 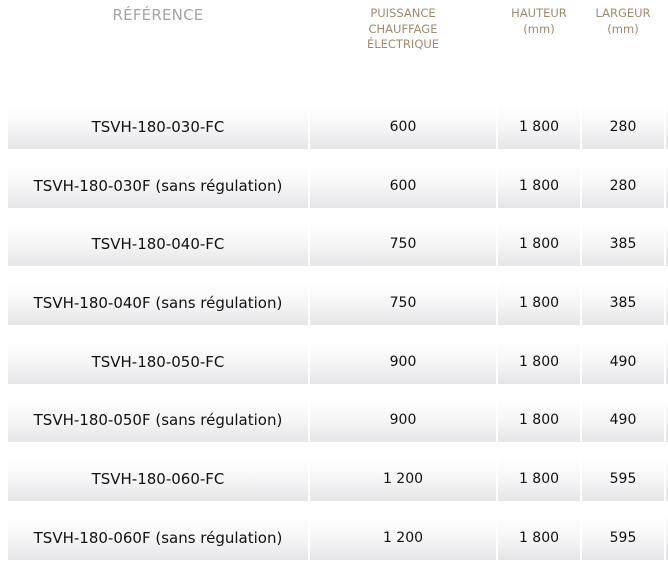 I want to click on cell-reference: TSVH-180-060F (sans régulation), so click(x=158, y=537).